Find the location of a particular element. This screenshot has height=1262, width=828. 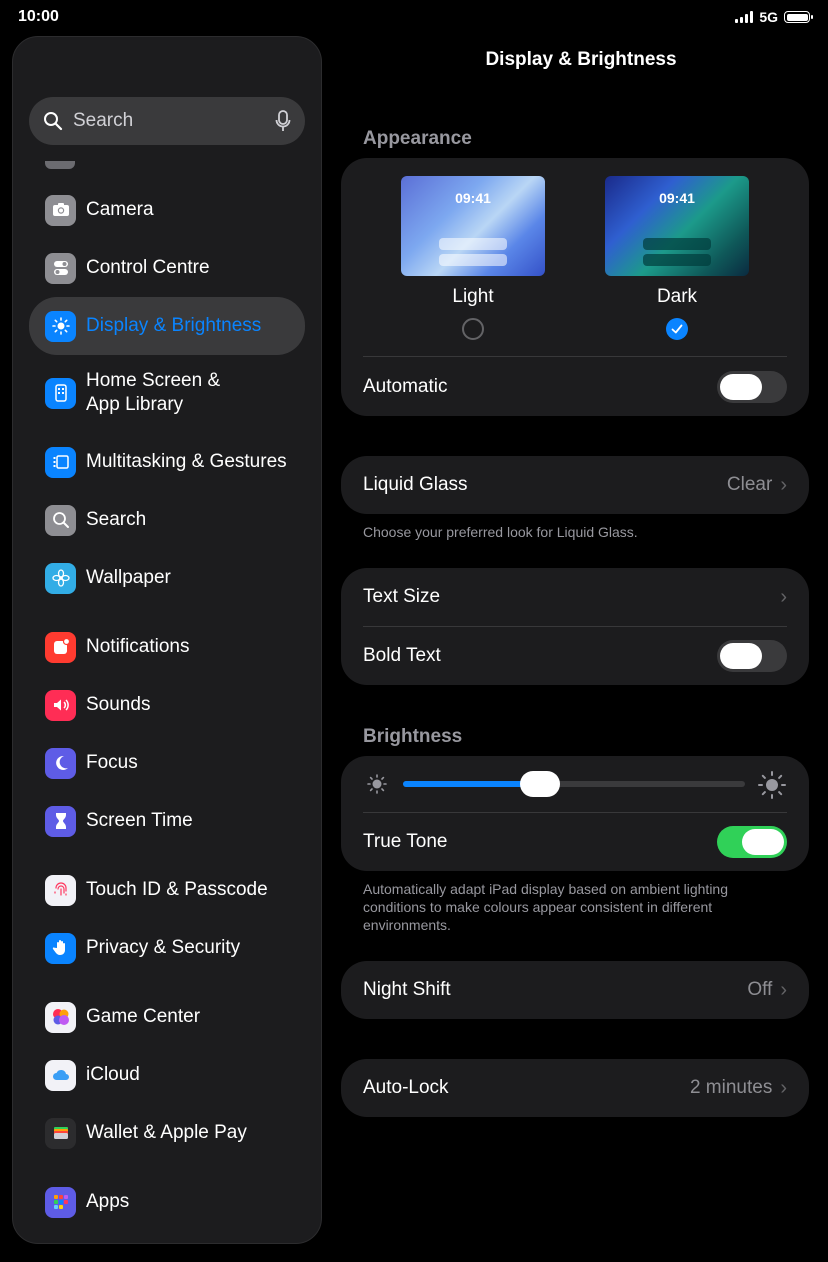

signal-bars-icon is located at coordinates (744, 17).